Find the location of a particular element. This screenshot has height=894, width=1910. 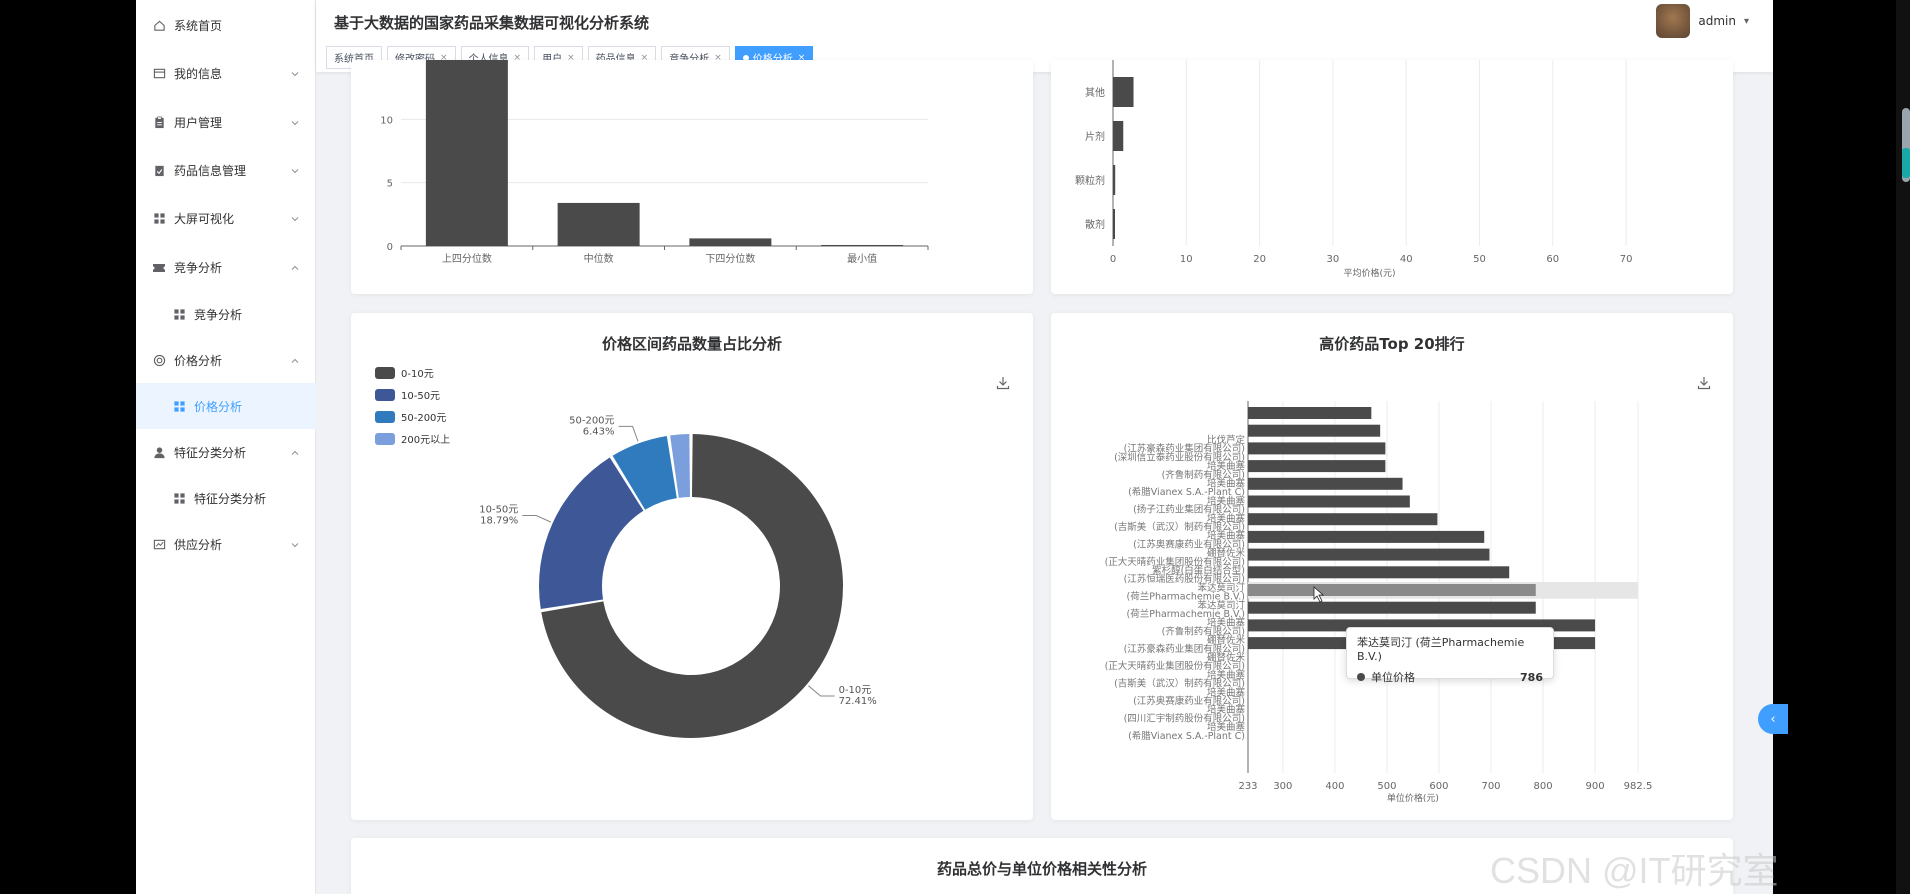

sidebar-item-4: 大屏可视化 is located at coordinates (226, 218).